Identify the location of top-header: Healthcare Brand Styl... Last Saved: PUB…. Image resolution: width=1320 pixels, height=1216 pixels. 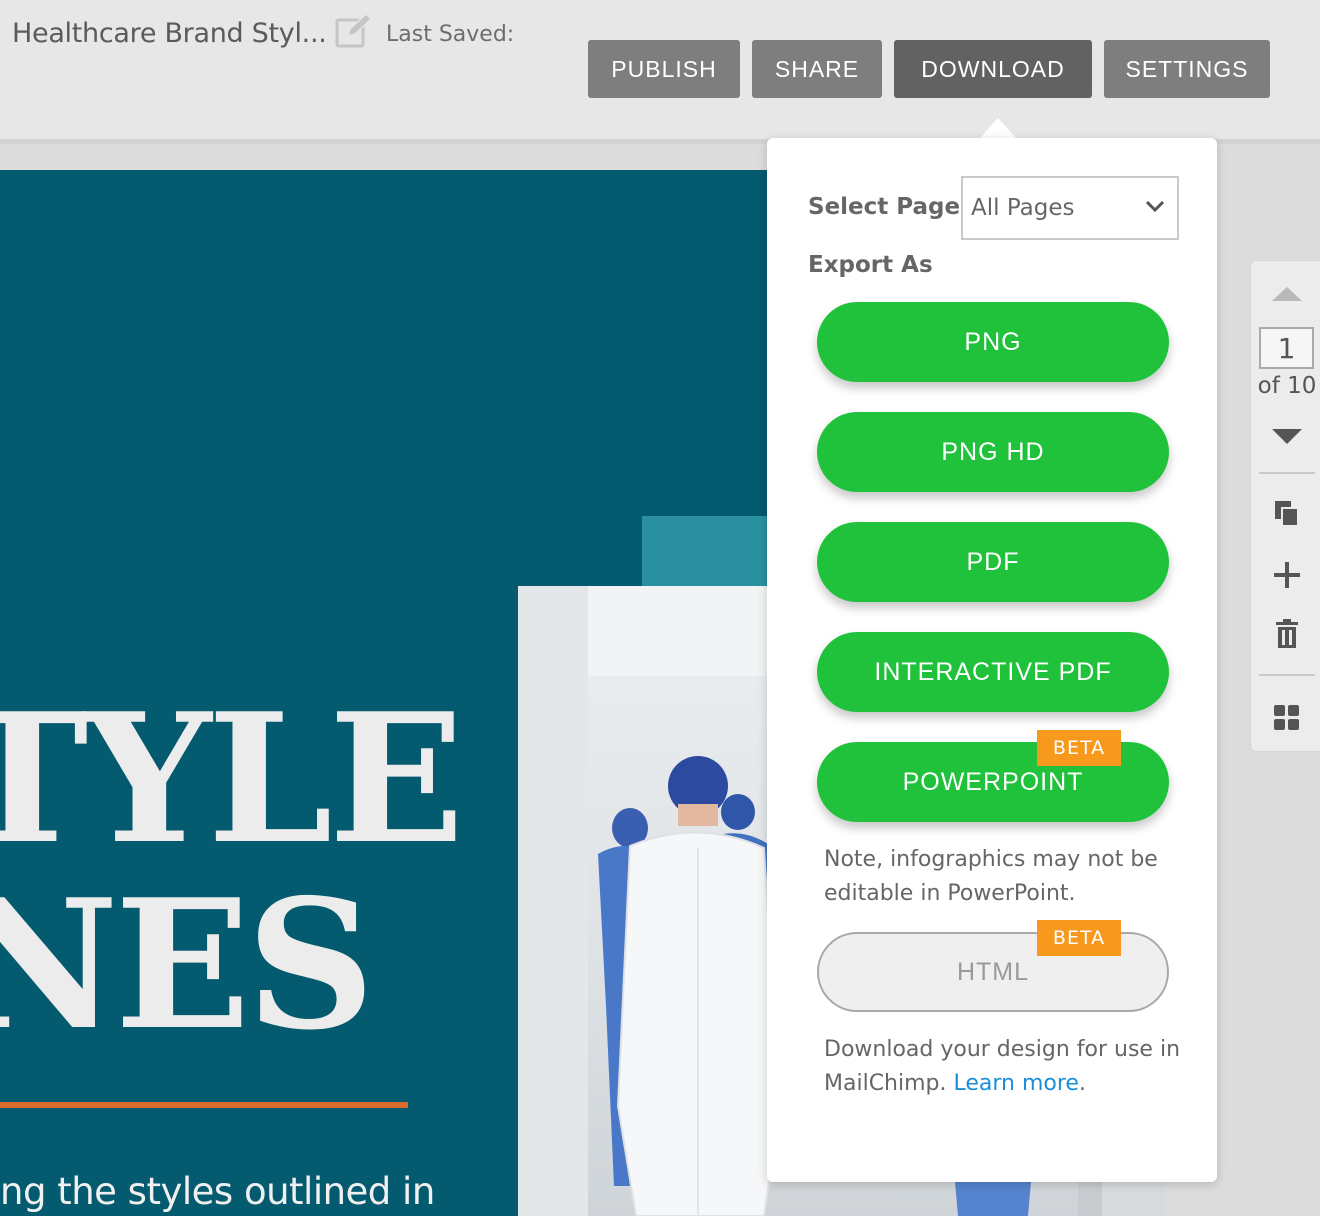
(660, 72).